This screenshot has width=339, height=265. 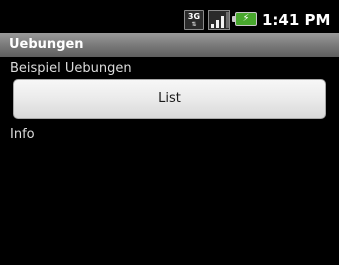 I want to click on status-bar: 3G ⇅ ⚡ 1:41 PM, so click(x=169, y=16).